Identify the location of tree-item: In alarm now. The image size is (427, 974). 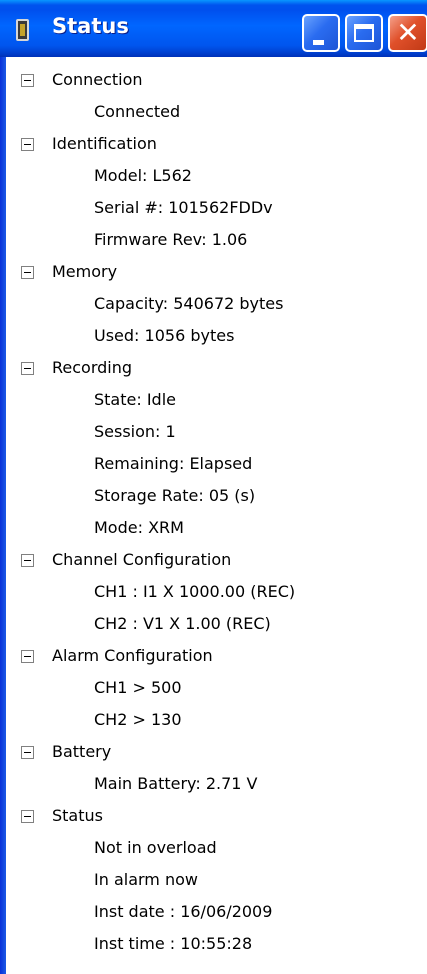
(146, 880).